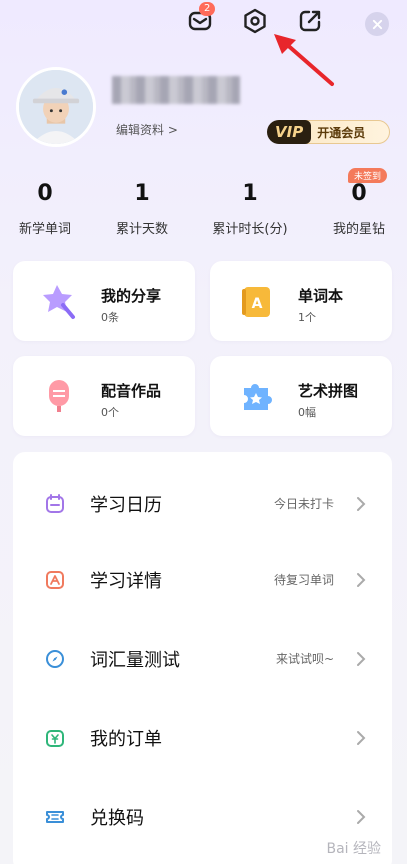  Describe the element at coordinates (250, 229) in the screenshot. I see `stat-label: 累计时长(分)` at that location.